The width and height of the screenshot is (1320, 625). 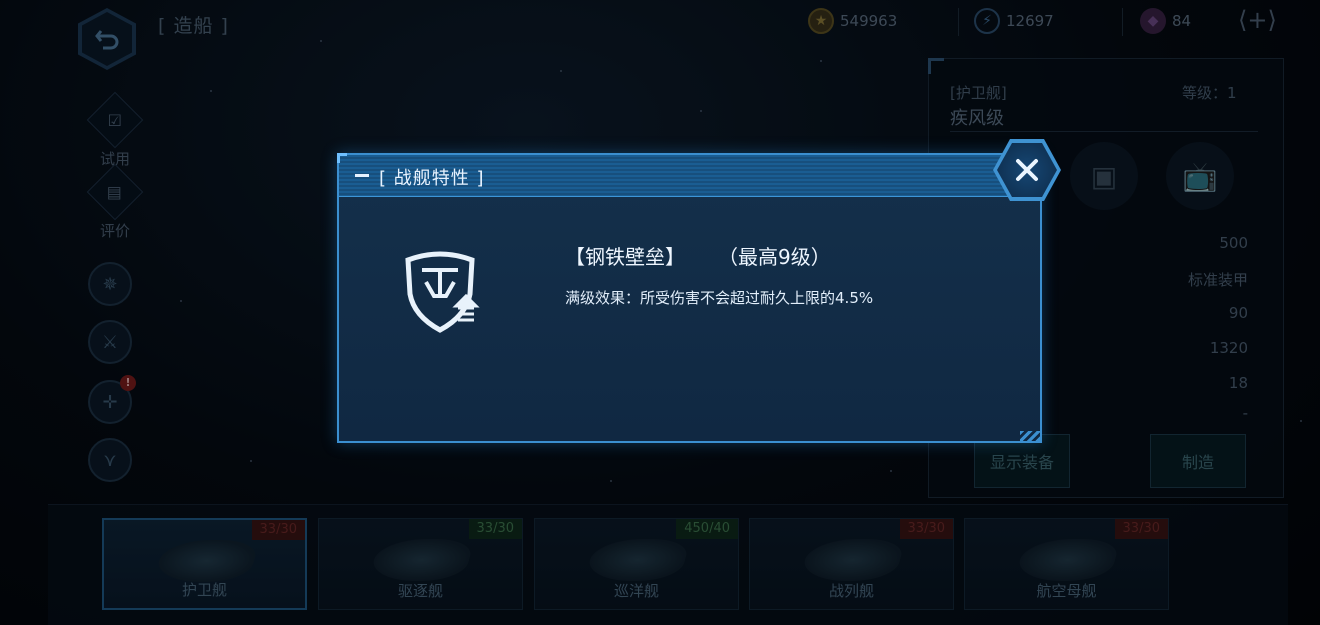 I want to click on trait-description: 满级效果：所受伤害不会超过耐久上限的4.5%, so click(x=719, y=298).